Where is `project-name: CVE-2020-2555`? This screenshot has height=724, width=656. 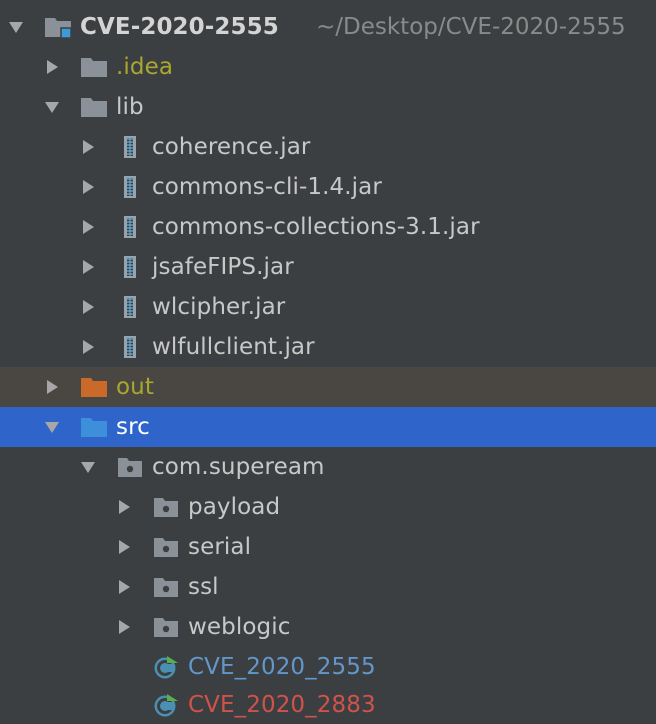 project-name: CVE-2020-2555 is located at coordinates (179, 27).